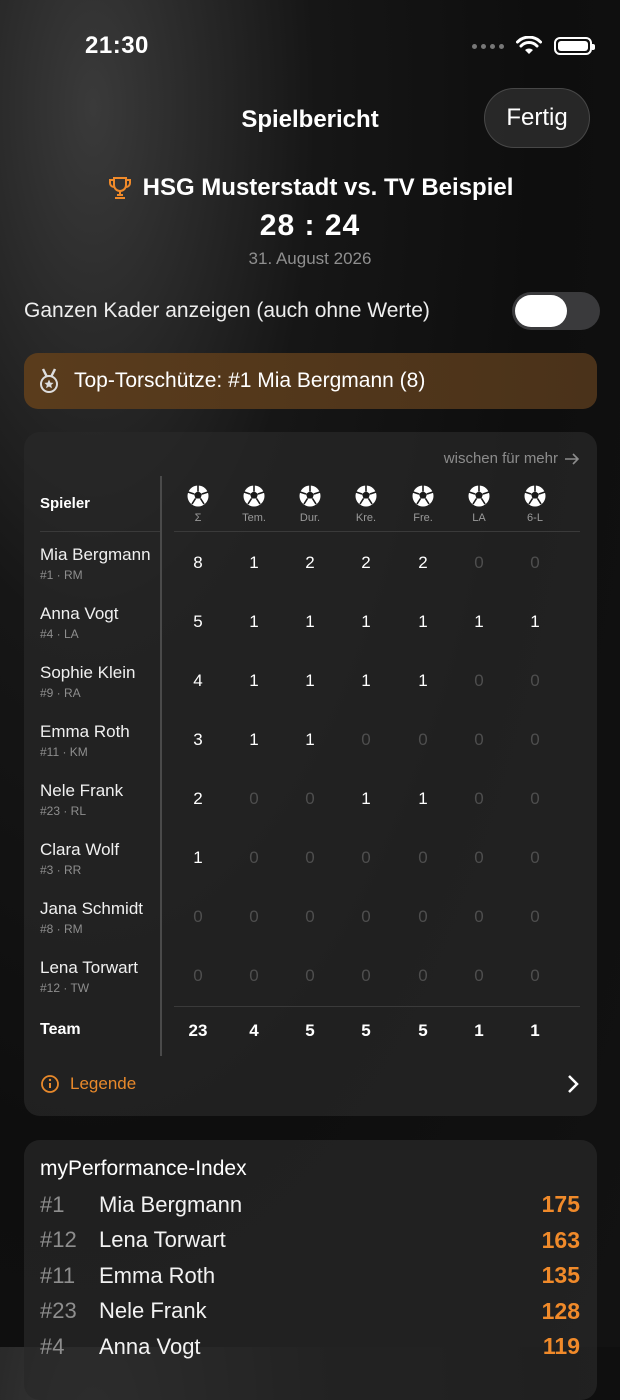 The width and height of the screenshot is (620, 1400). Describe the element at coordinates (529, 45) in the screenshot. I see `wifi-icon` at that location.